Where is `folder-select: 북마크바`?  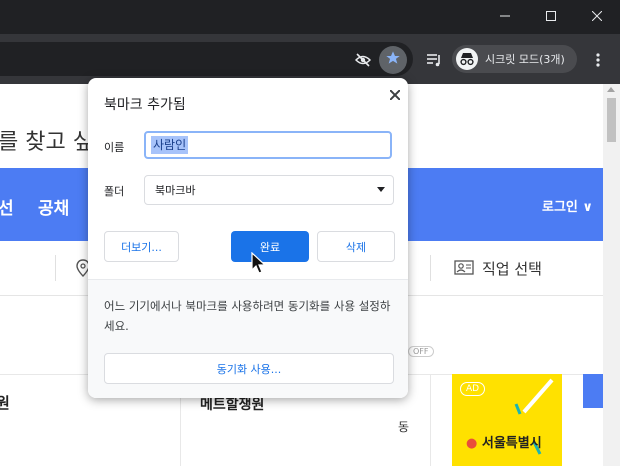 folder-select: 북마크바 is located at coordinates (269, 190).